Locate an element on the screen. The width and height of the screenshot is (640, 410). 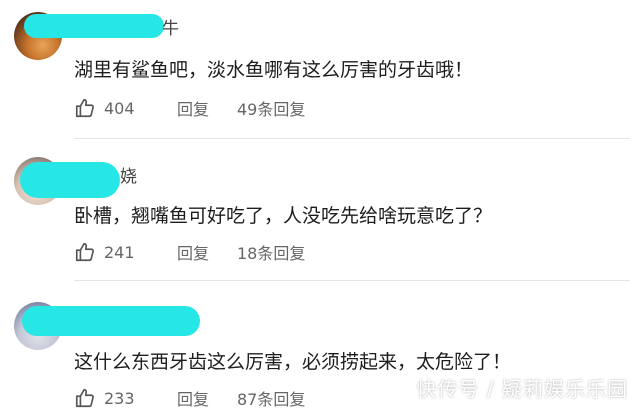
like-count: 233 is located at coordinates (119, 398).